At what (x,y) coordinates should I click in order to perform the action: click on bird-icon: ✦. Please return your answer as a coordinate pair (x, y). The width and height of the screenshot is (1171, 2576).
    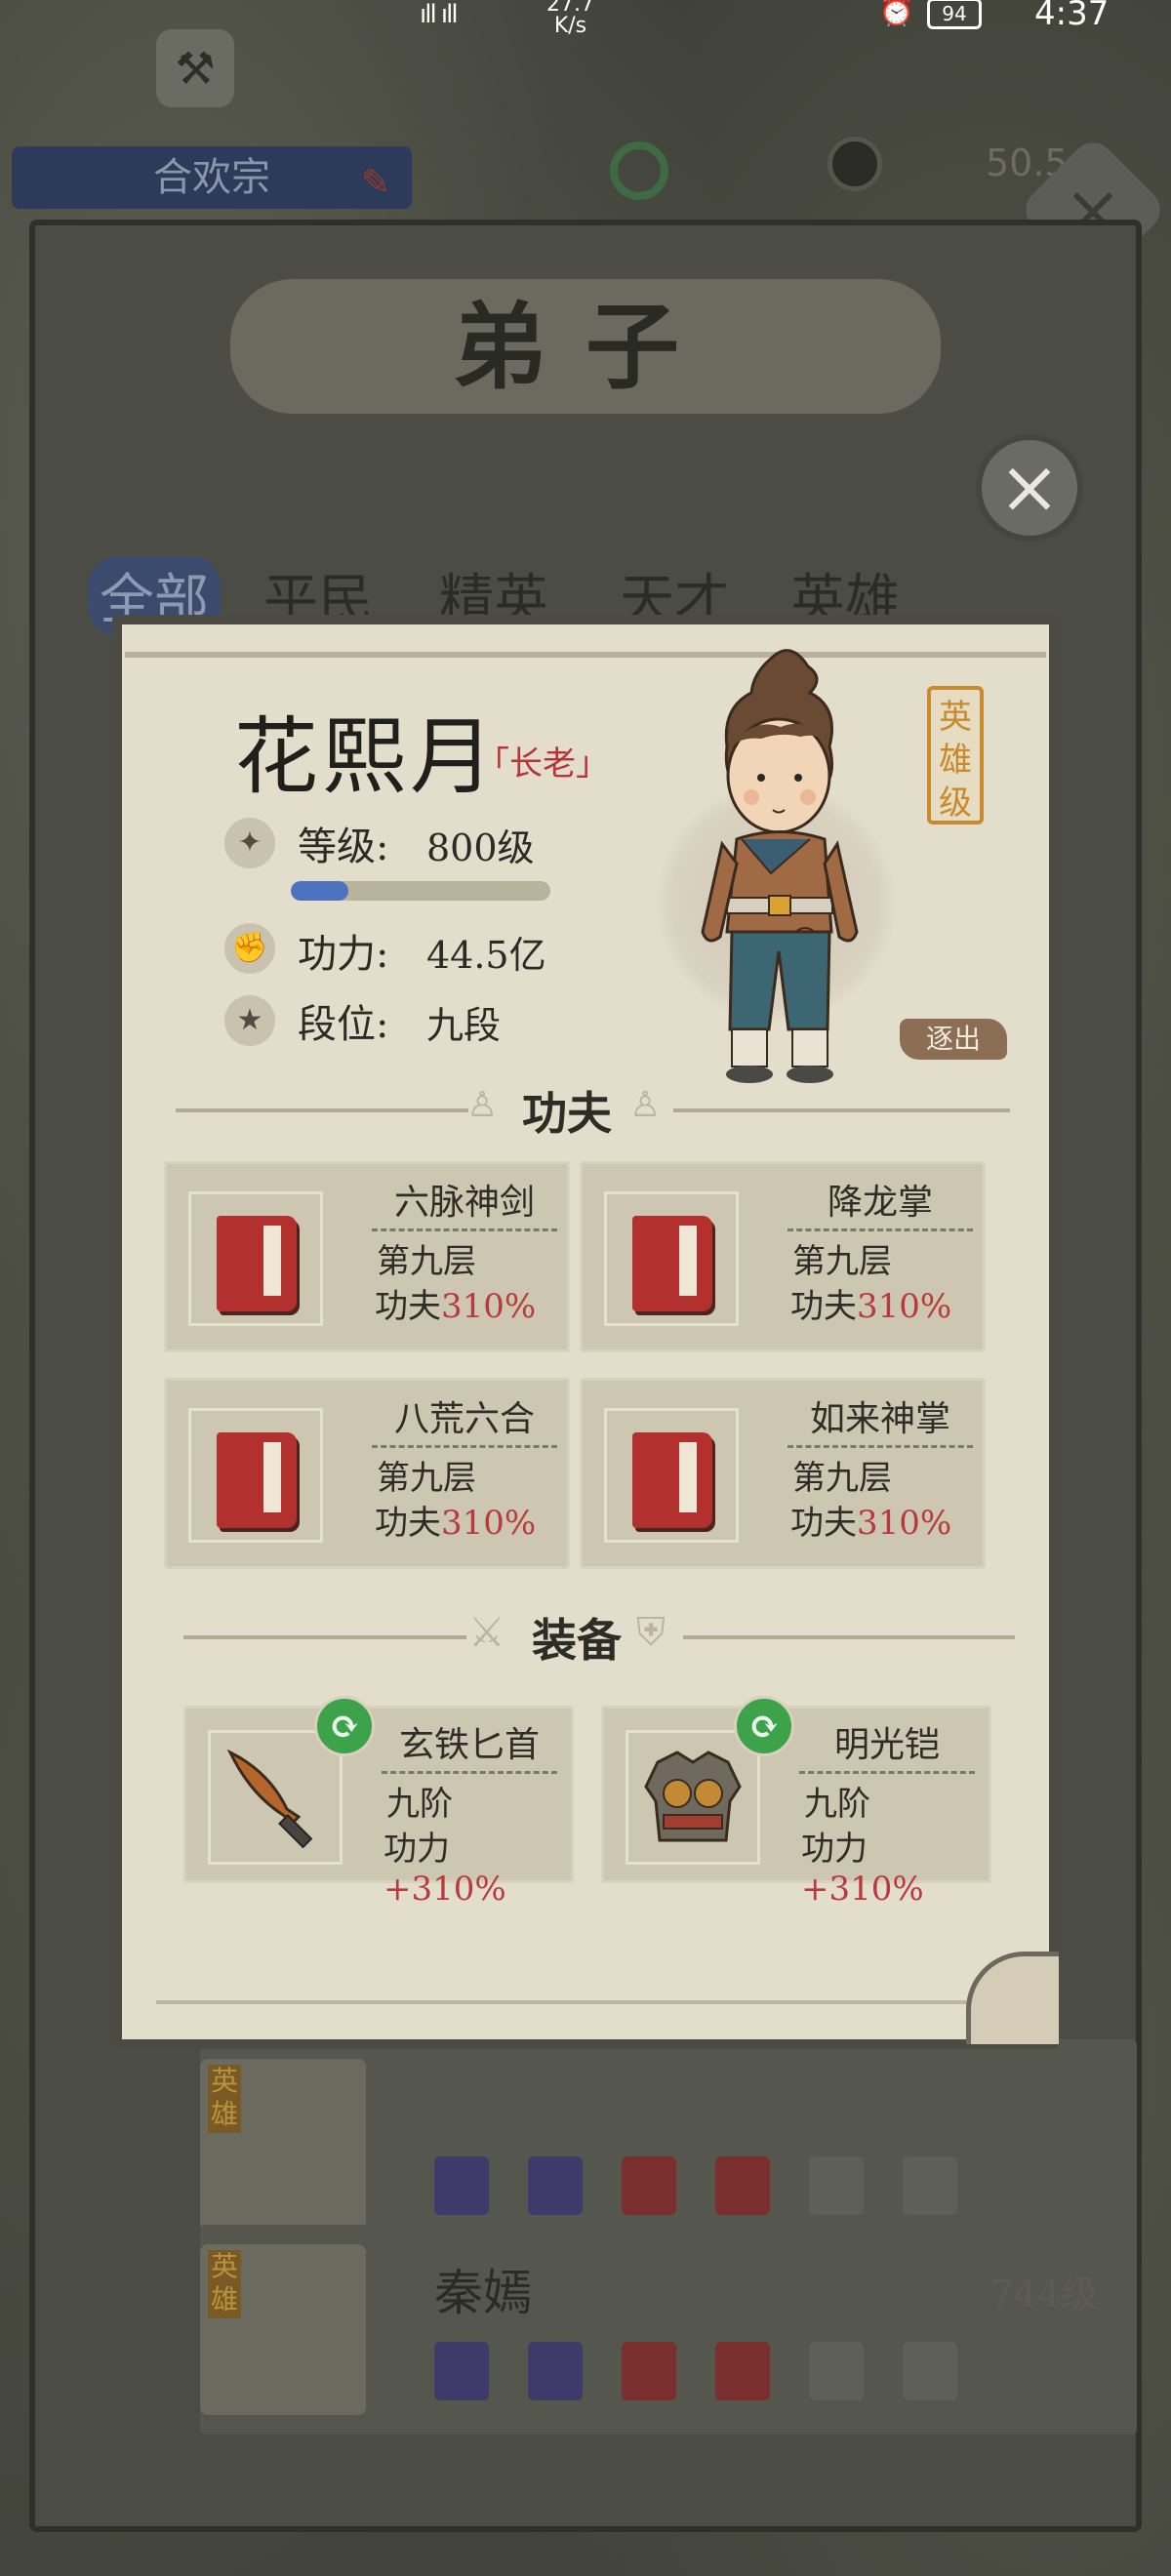
    Looking at the image, I should click on (249, 843).